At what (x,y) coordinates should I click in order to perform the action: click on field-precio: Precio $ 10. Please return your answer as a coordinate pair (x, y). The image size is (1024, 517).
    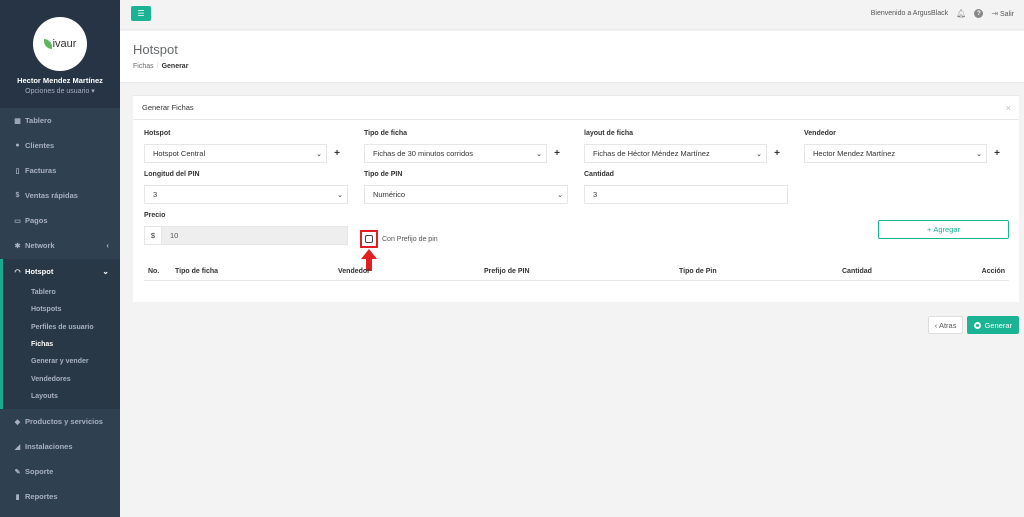
    Looking at the image, I should click on (246, 228).